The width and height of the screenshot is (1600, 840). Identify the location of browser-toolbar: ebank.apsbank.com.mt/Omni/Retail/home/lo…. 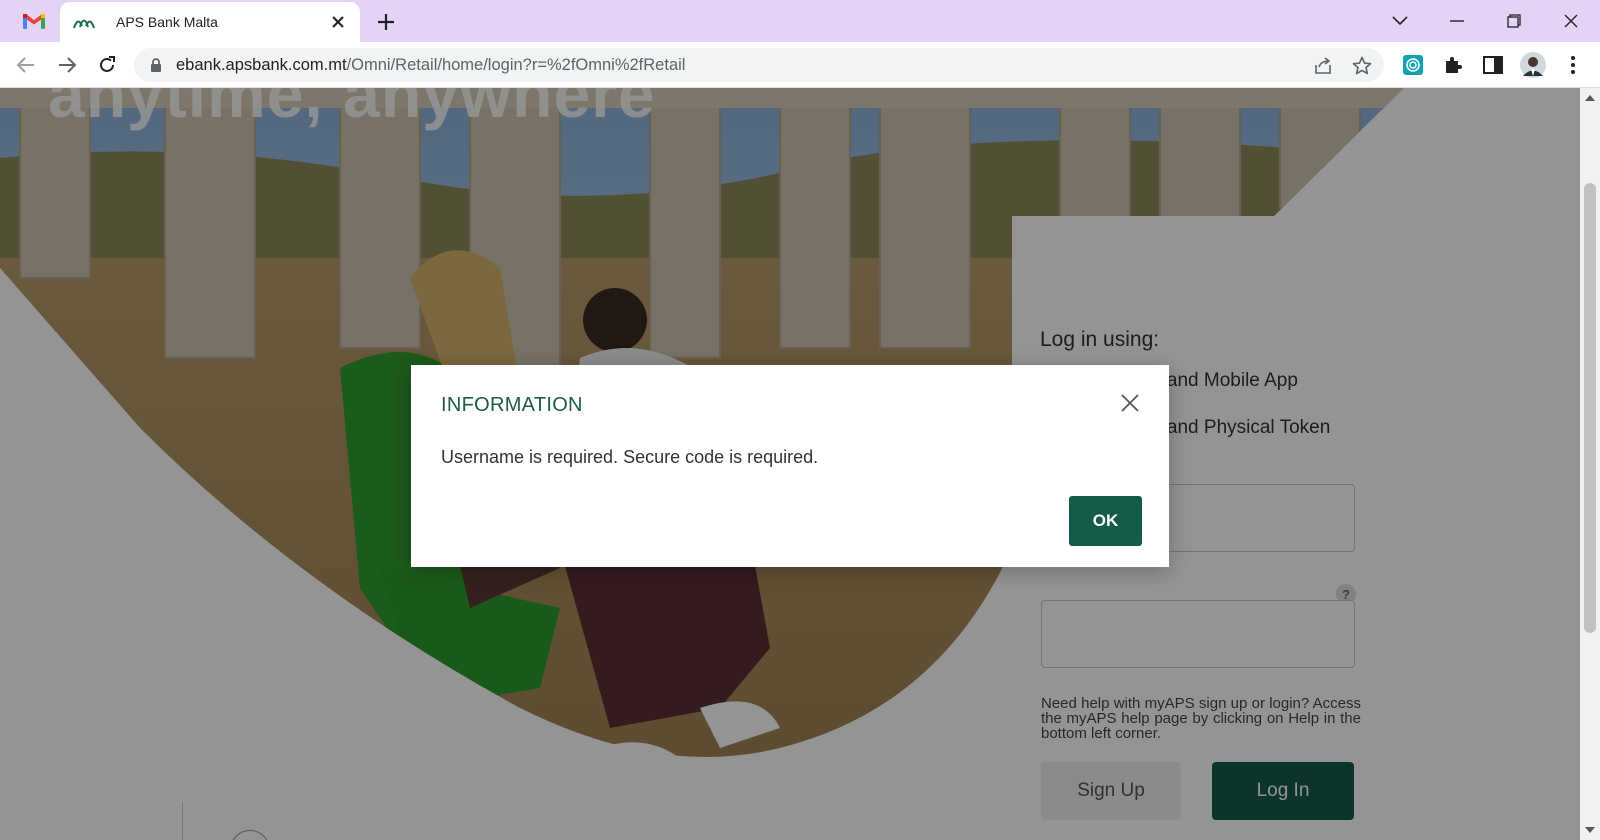
(800, 65).